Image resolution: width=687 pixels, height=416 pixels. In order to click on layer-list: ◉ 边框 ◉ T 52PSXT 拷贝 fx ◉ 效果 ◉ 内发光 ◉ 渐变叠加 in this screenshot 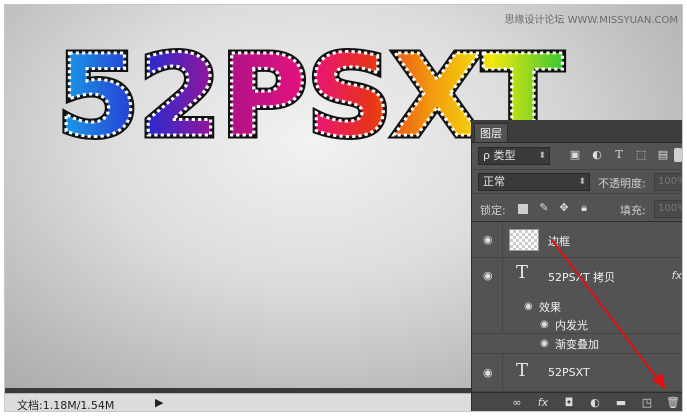, I will do `click(577, 307)`.